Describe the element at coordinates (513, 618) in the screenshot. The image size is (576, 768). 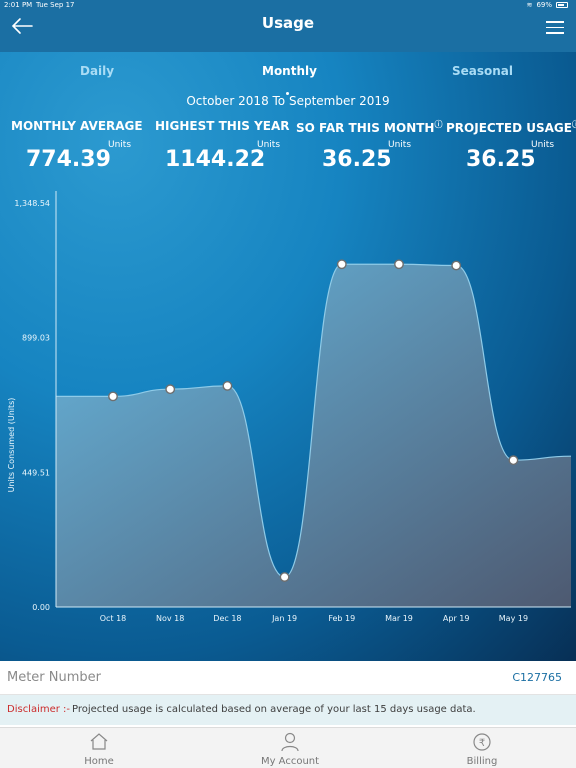
I see `x-tick-label: May 19` at that location.